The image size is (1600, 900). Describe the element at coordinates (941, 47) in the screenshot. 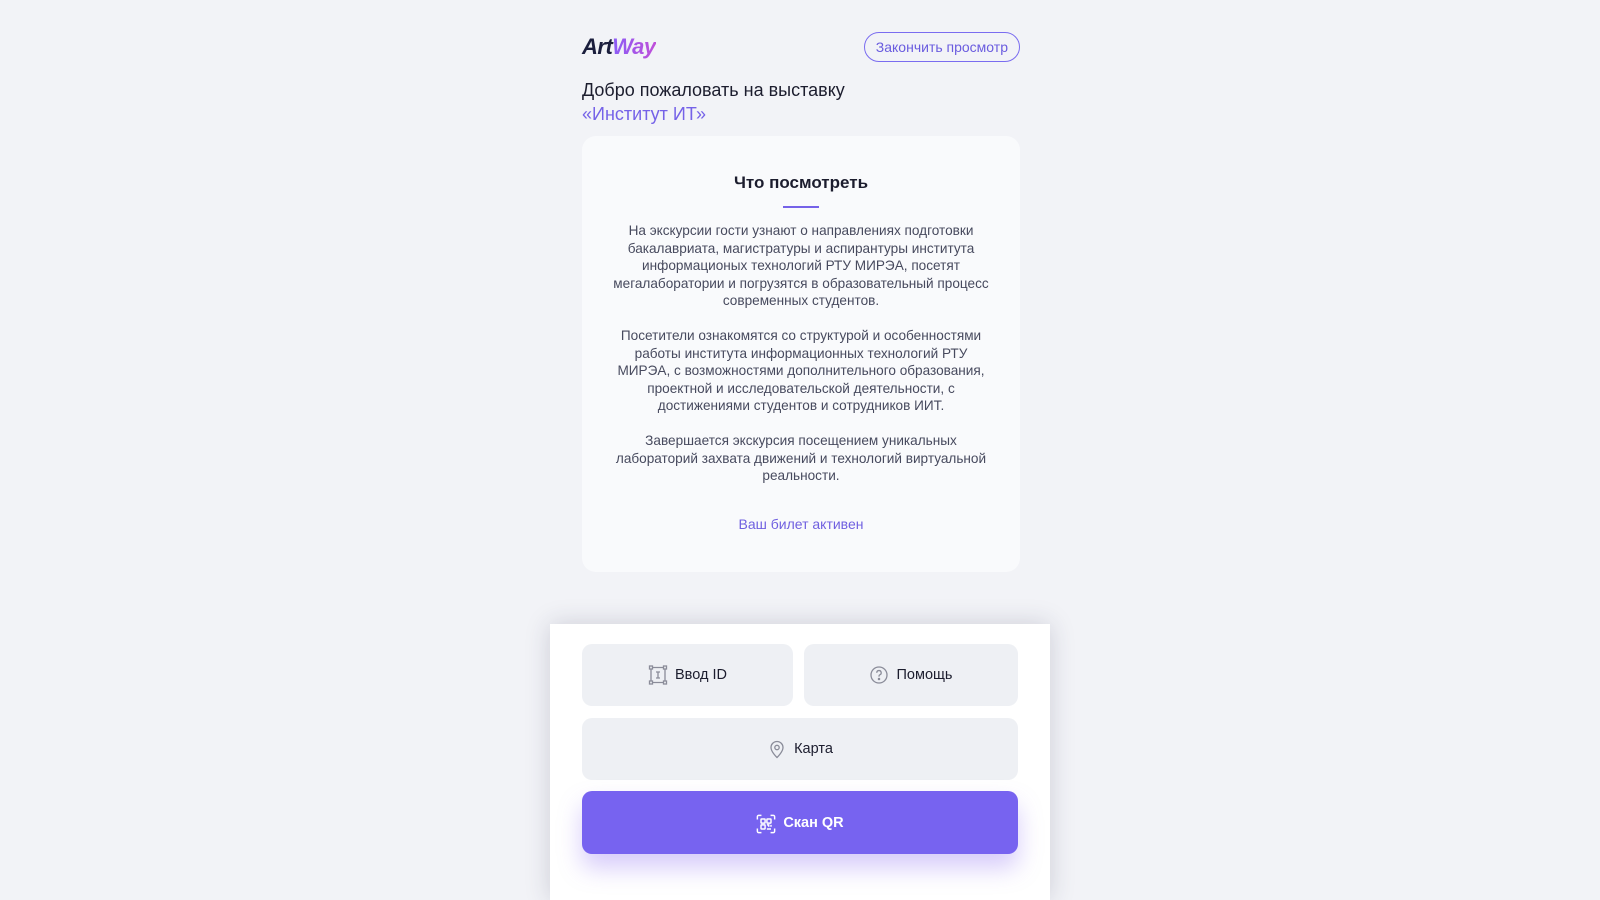

I see `end-view-button: Закончить просмотр` at that location.